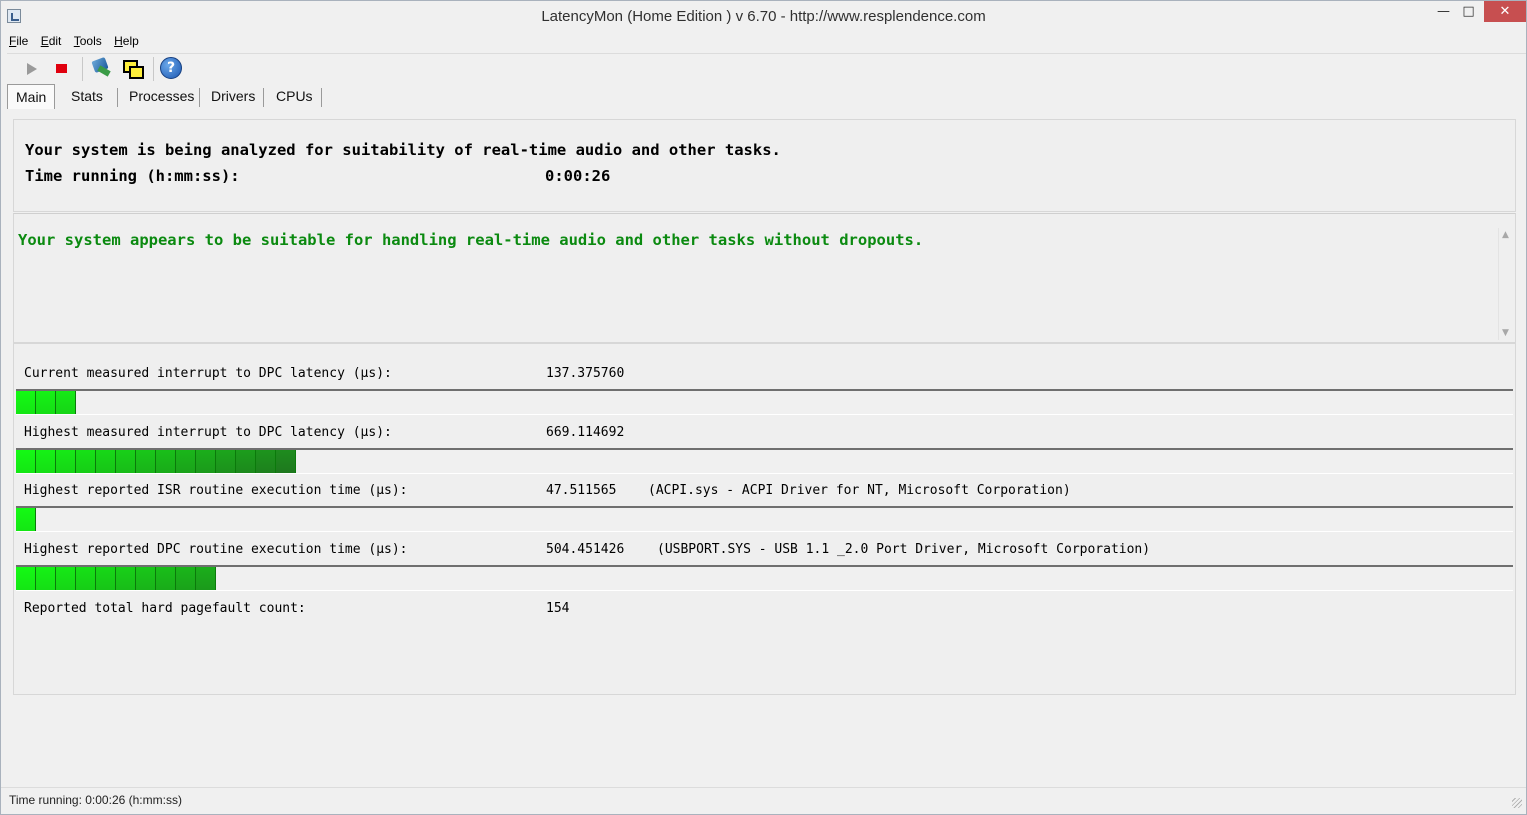 The image size is (1527, 815). Describe the element at coordinates (294, 96) in the screenshot. I see `tab-cpus: CPUs` at that location.